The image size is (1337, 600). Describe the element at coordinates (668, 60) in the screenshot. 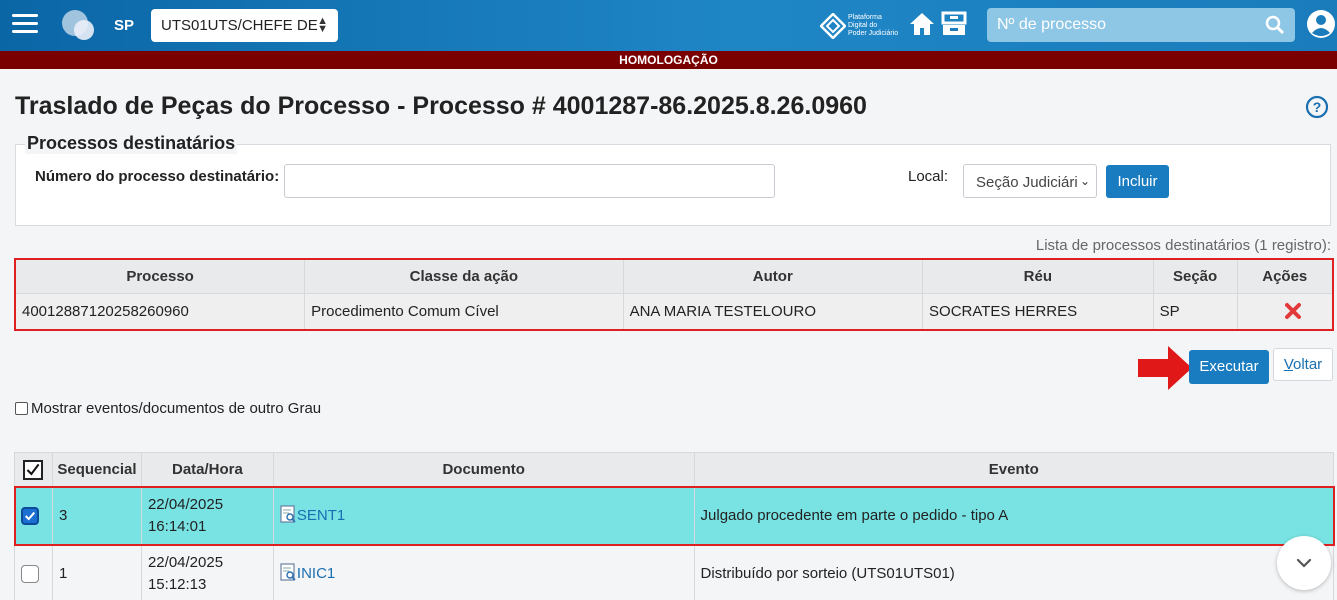

I see `environment-banner: HOMOLOGAÇÃO` at that location.